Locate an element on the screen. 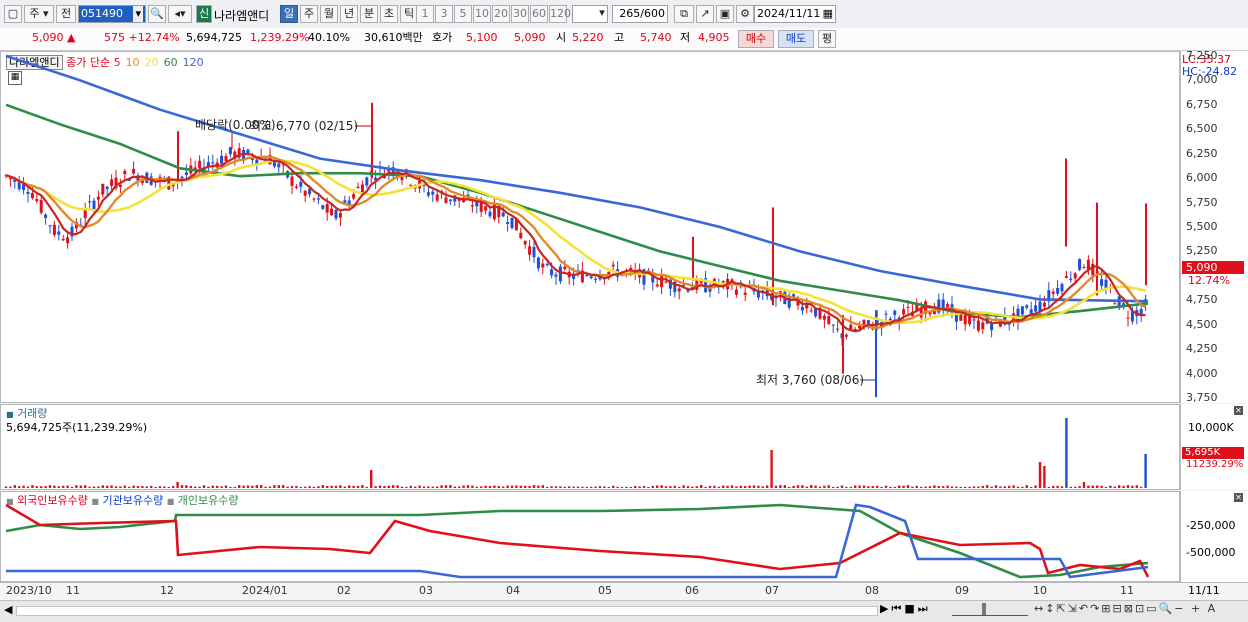 This screenshot has height=622, width=1248. chart-type-icon: ⧉ is located at coordinates (684, 14).